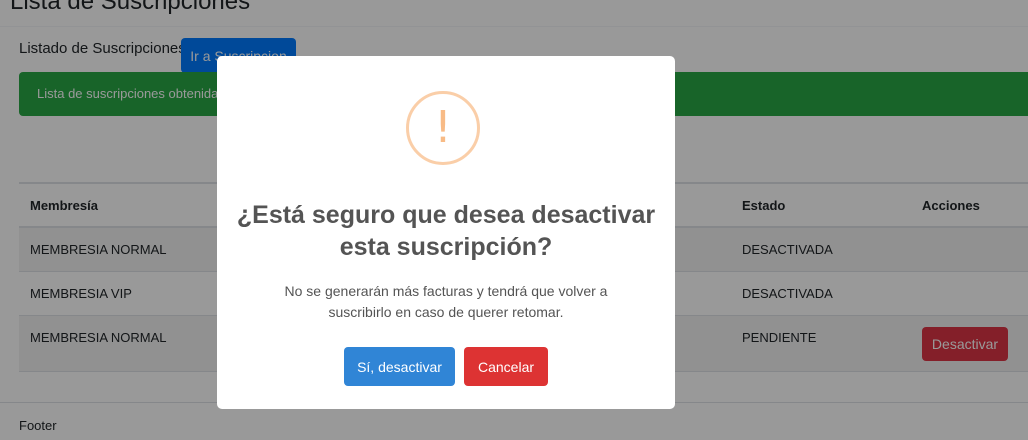  Describe the element at coordinates (399, 366) in the screenshot. I see `confirm-deactivate-button: Sí, desactivar` at that location.